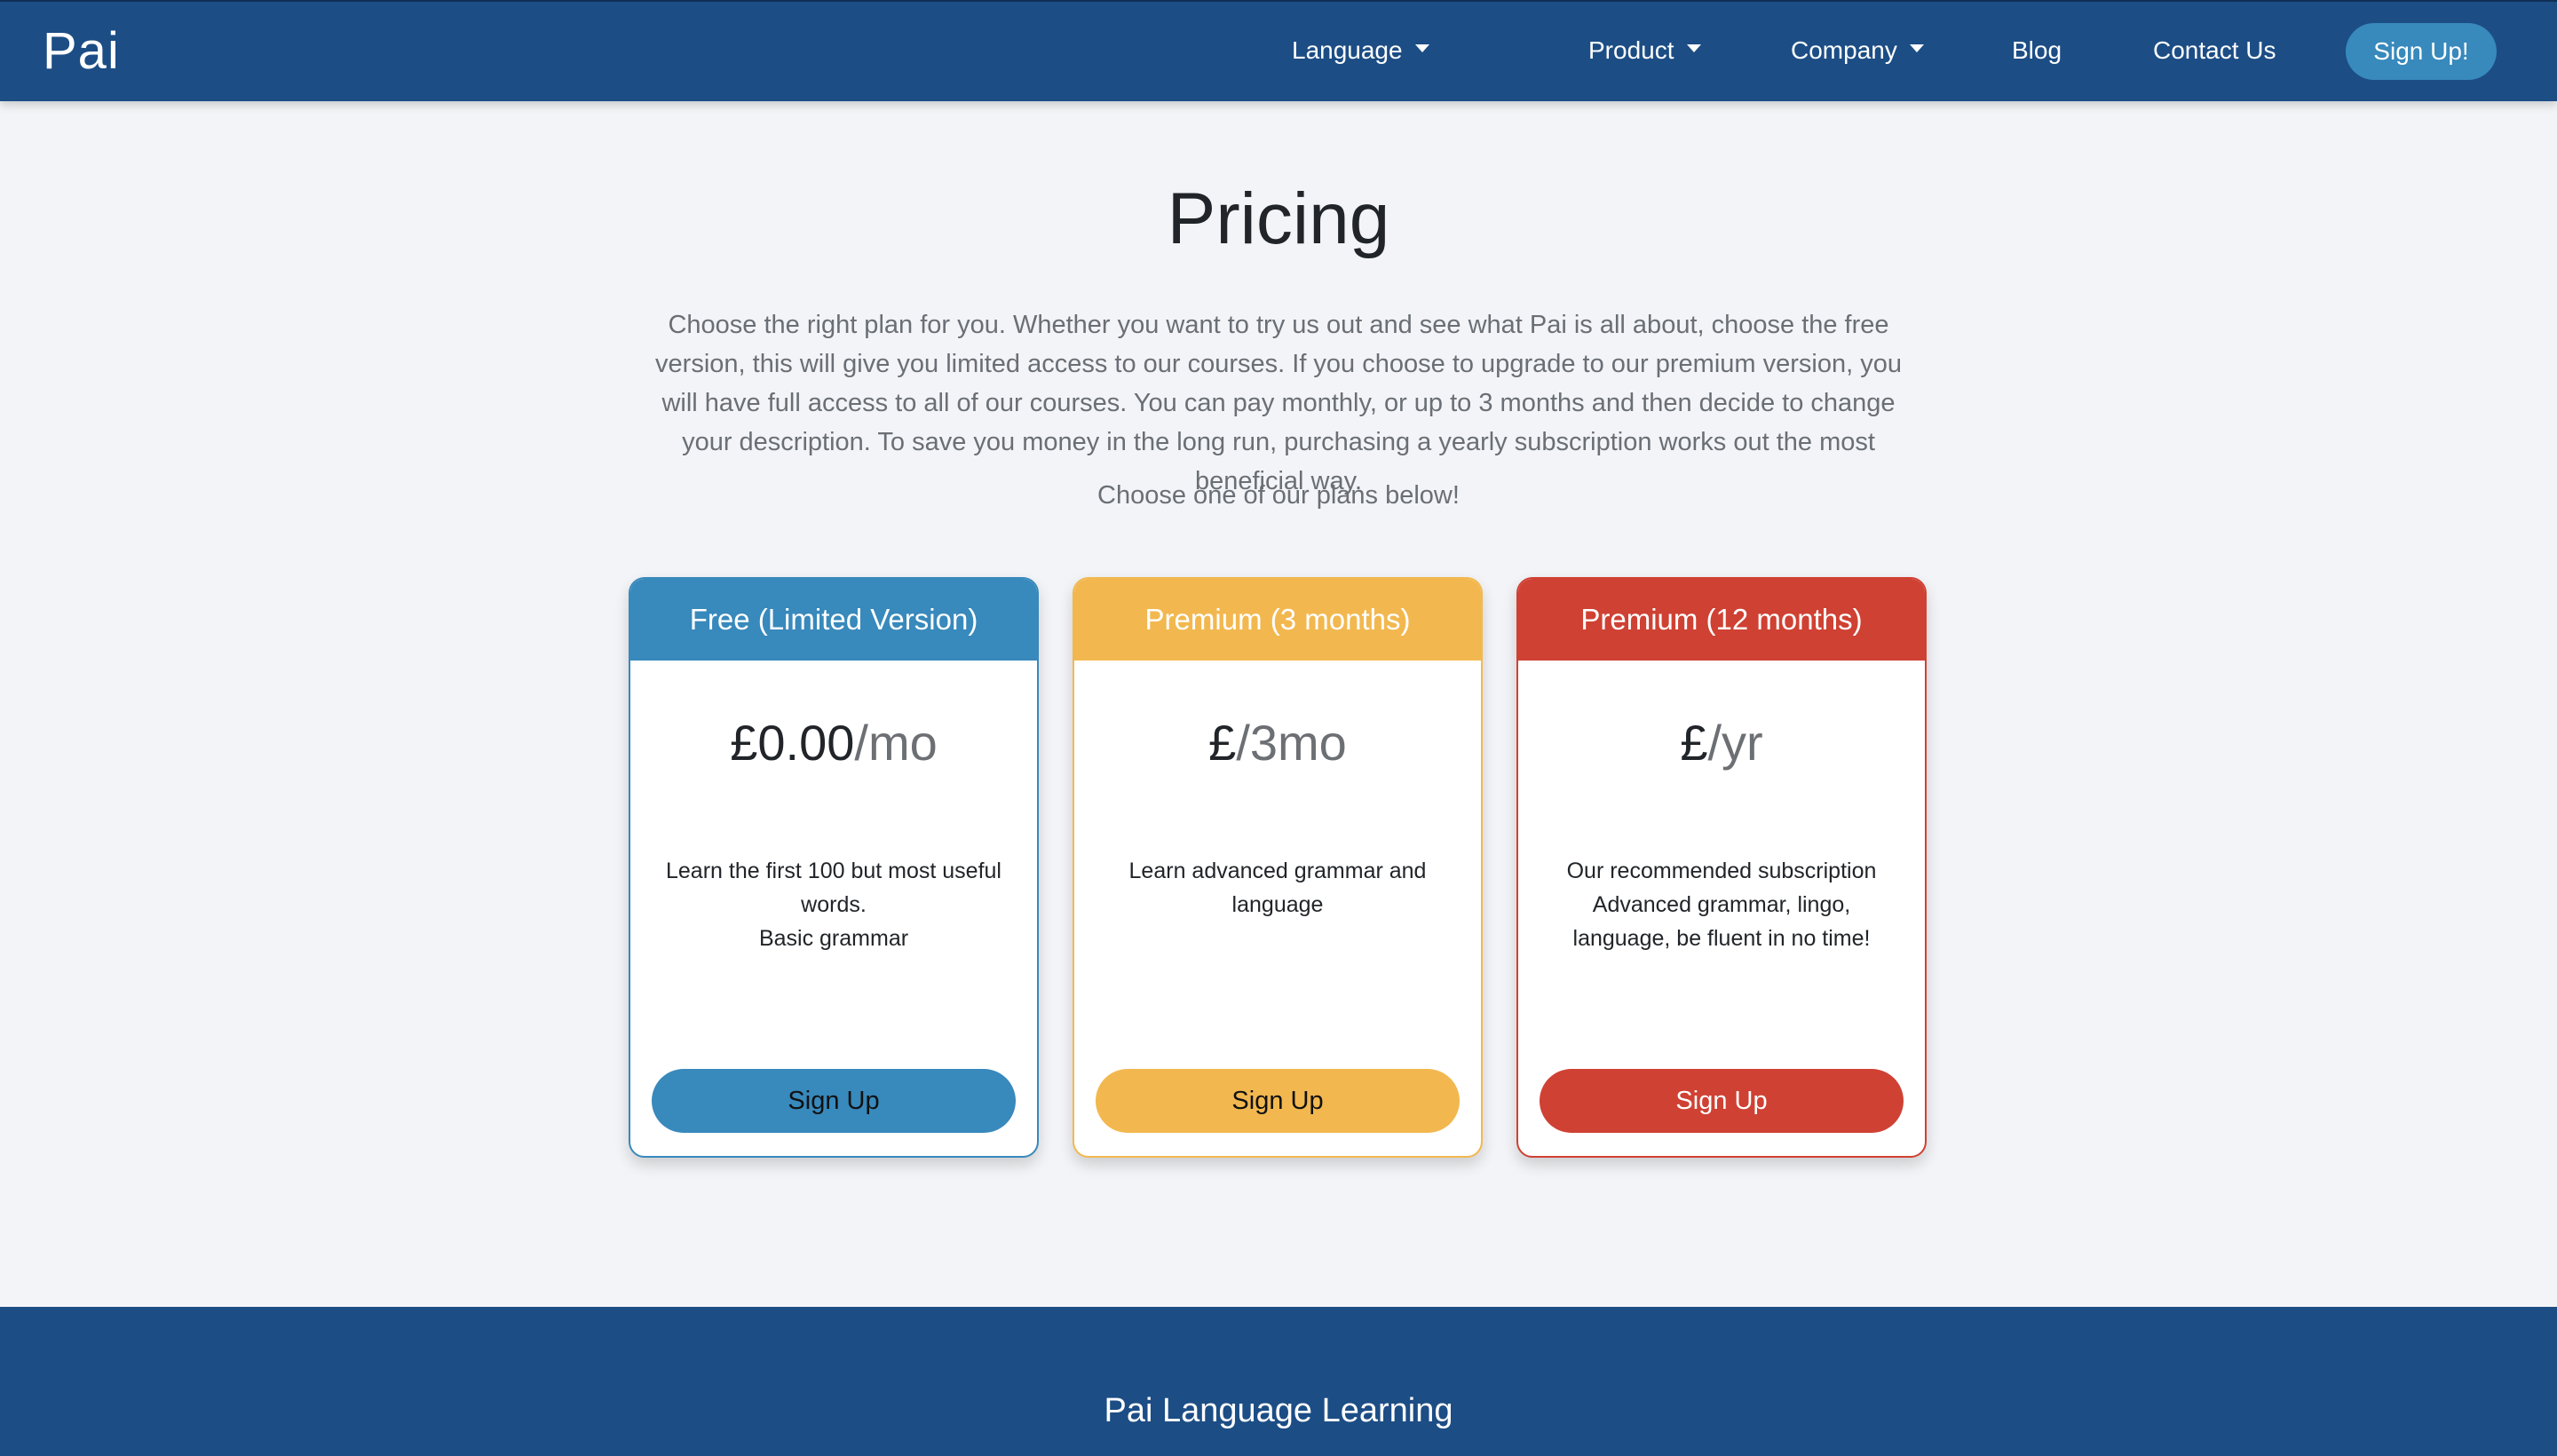 This screenshot has width=2557, height=1456. What do you see at coordinates (2214, 50) in the screenshot?
I see `nav-contact-link: Contact Us` at bounding box center [2214, 50].